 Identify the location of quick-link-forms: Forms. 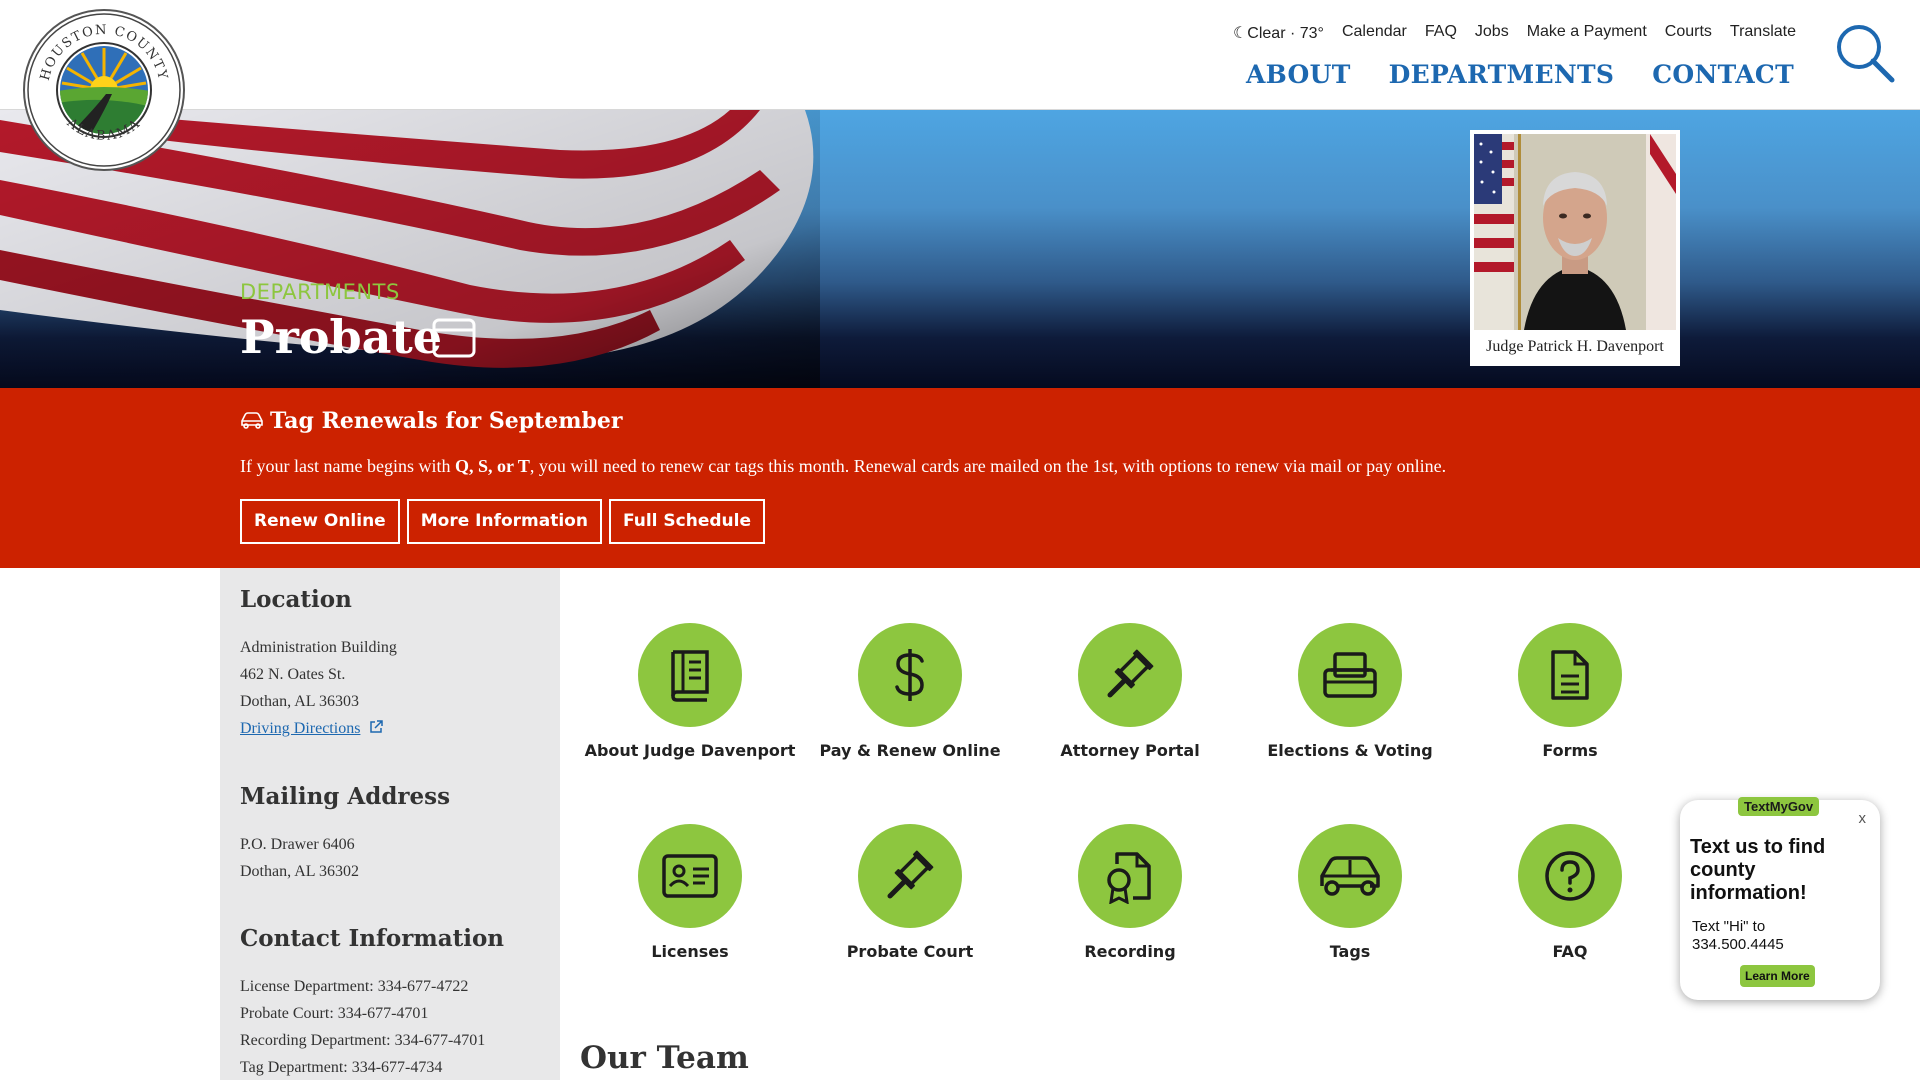
(1570, 691).